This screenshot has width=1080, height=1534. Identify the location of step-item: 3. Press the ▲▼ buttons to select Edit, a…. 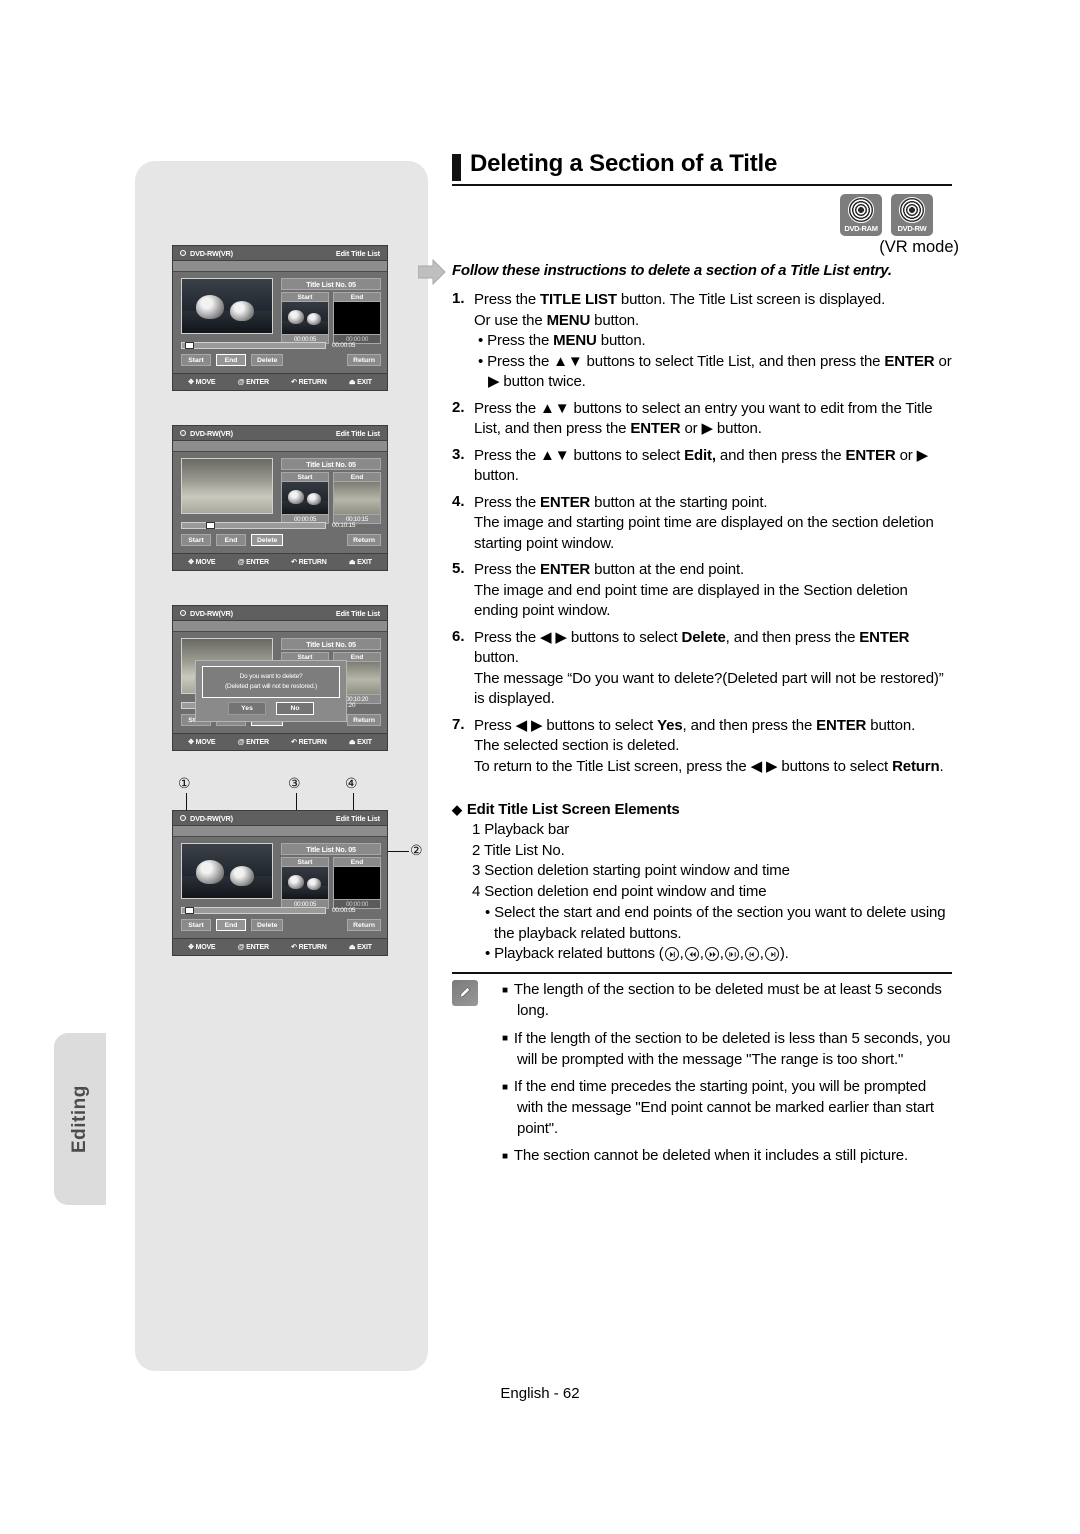
(702, 466).